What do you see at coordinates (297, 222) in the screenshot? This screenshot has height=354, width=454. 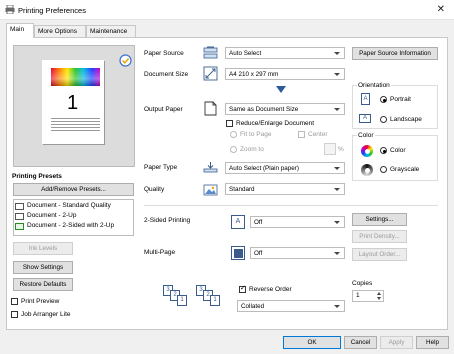 I see `two-sided-select: Off` at bounding box center [297, 222].